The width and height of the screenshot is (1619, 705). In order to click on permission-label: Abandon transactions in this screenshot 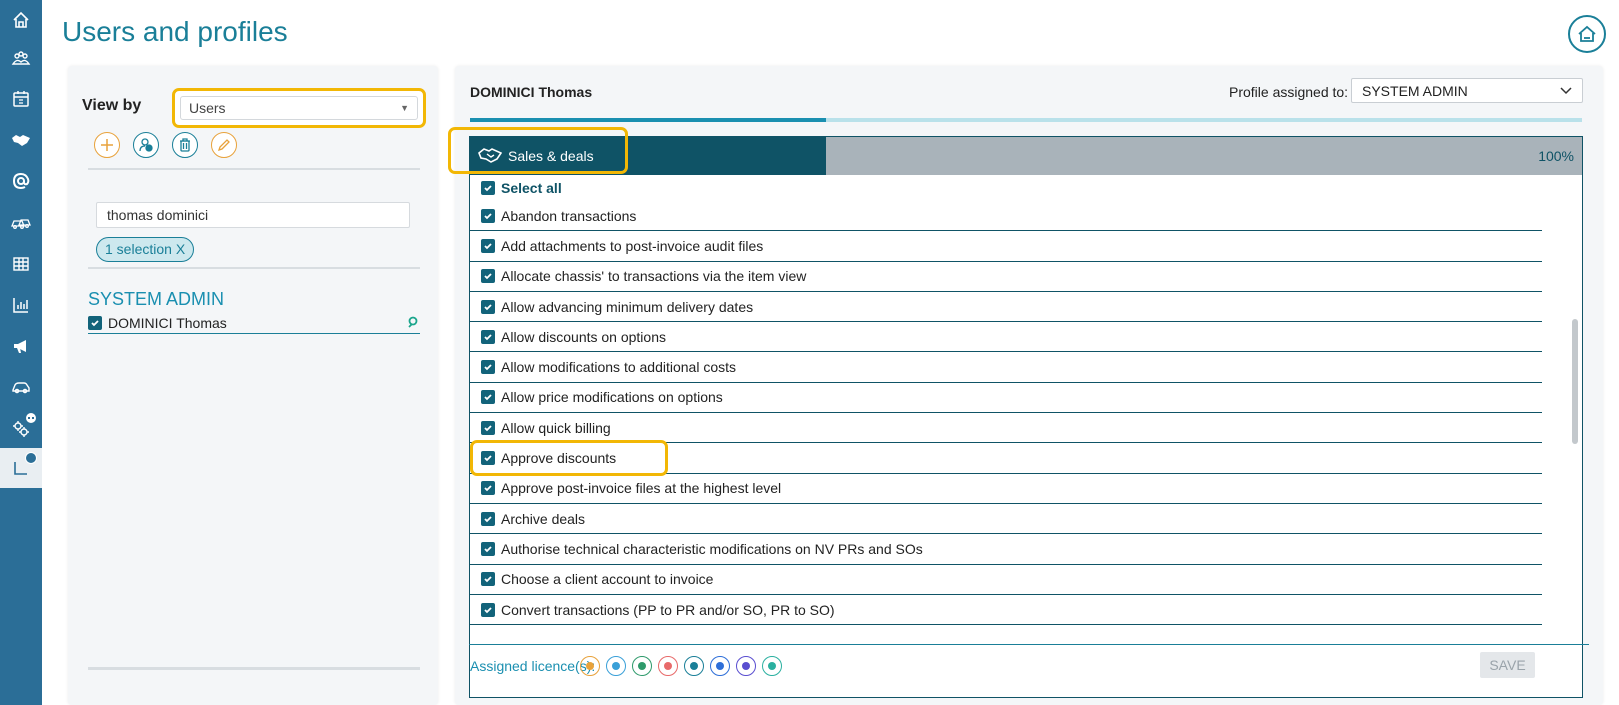, I will do `click(569, 215)`.